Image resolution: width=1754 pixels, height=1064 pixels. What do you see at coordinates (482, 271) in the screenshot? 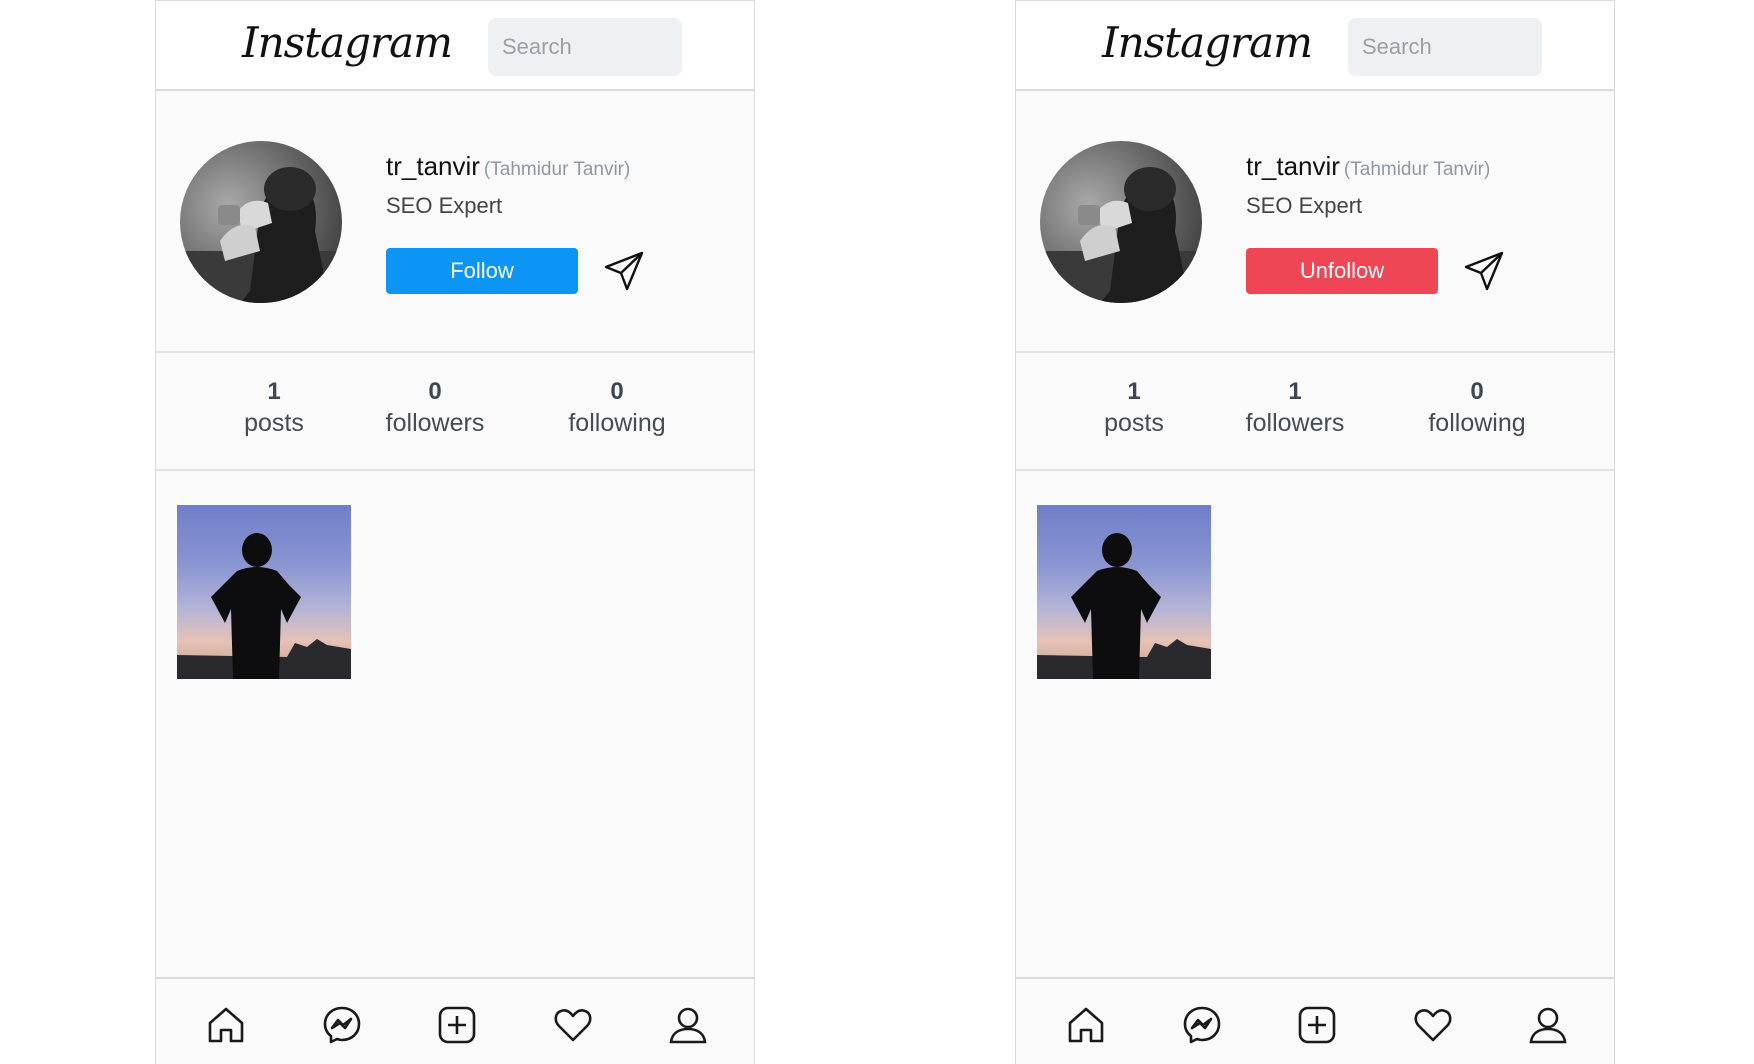
I see `follow-button: Follow` at bounding box center [482, 271].